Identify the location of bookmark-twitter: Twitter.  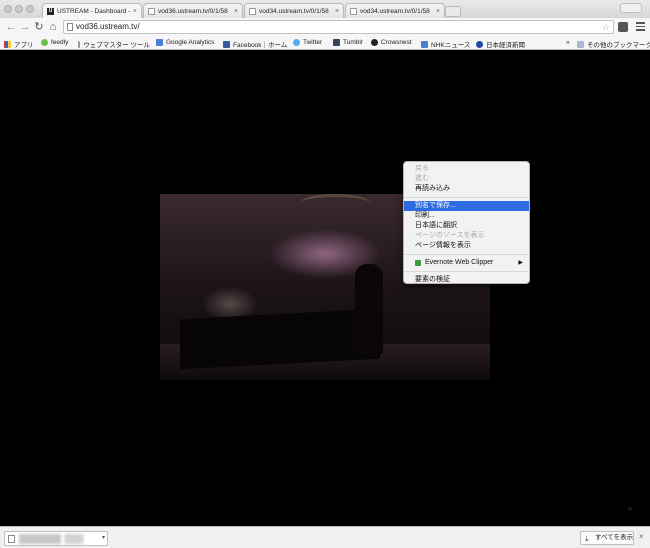
(307, 42).